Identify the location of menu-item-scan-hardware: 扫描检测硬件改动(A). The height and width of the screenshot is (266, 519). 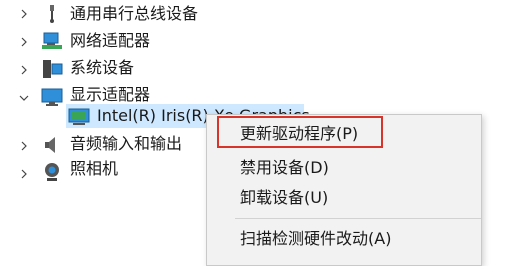
(344, 239).